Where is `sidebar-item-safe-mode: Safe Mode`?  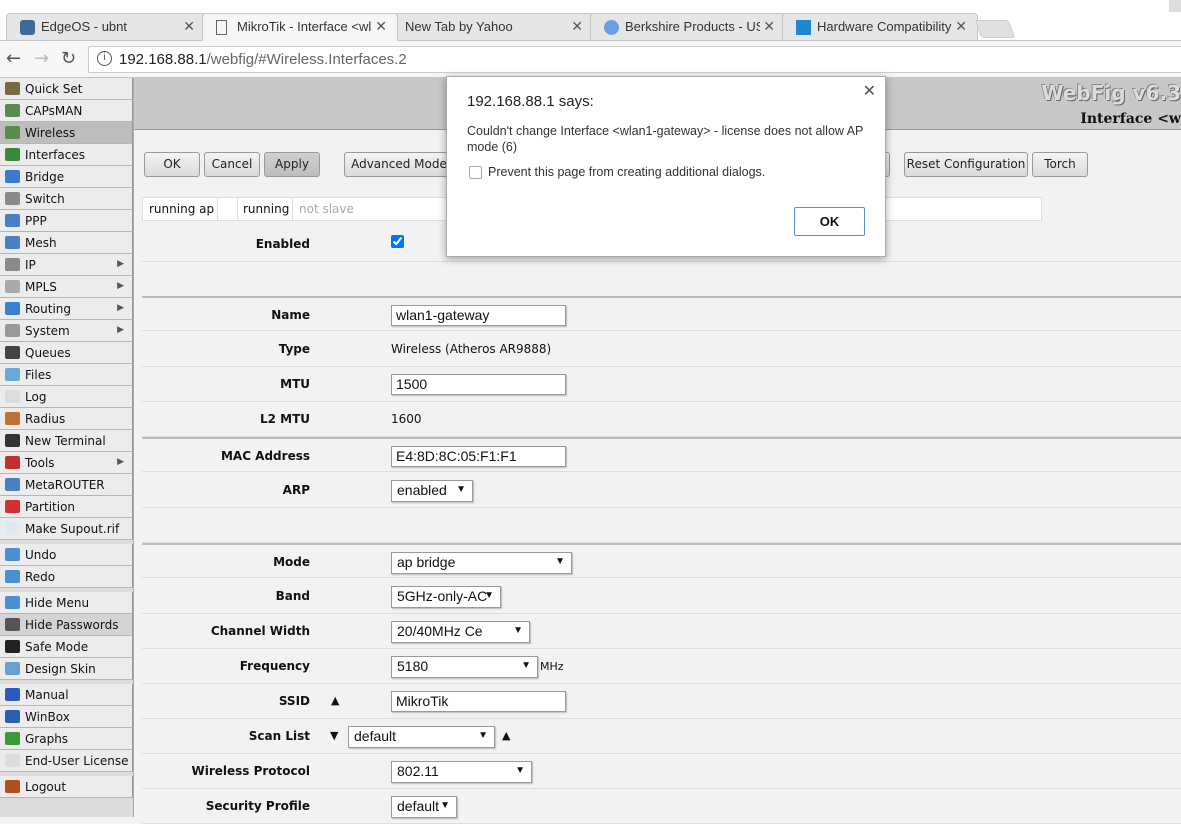
sidebar-item-safe-mode: Safe Mode is located at coordinates (66, 647).